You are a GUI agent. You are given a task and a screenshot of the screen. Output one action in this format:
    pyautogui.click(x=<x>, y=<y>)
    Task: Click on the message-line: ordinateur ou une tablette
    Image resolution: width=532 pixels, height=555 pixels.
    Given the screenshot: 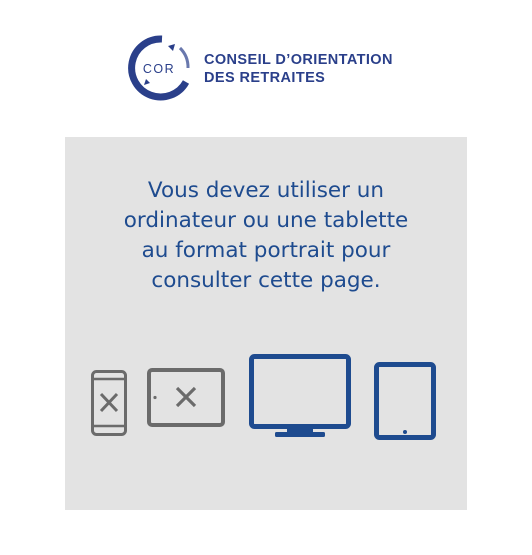 What is the action you would take?
    pyautogui.click(x=266, y=220)
    